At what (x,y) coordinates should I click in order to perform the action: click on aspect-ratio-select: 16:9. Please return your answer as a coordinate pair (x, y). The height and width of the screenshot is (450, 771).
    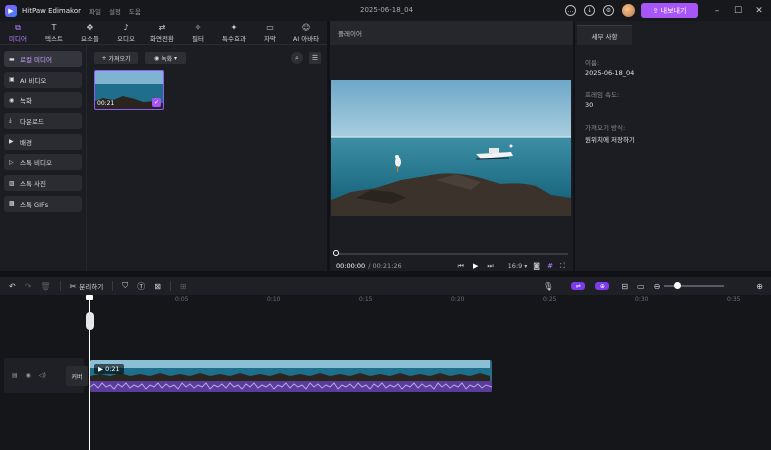
    Looking at the image, I should click on (515, 266).